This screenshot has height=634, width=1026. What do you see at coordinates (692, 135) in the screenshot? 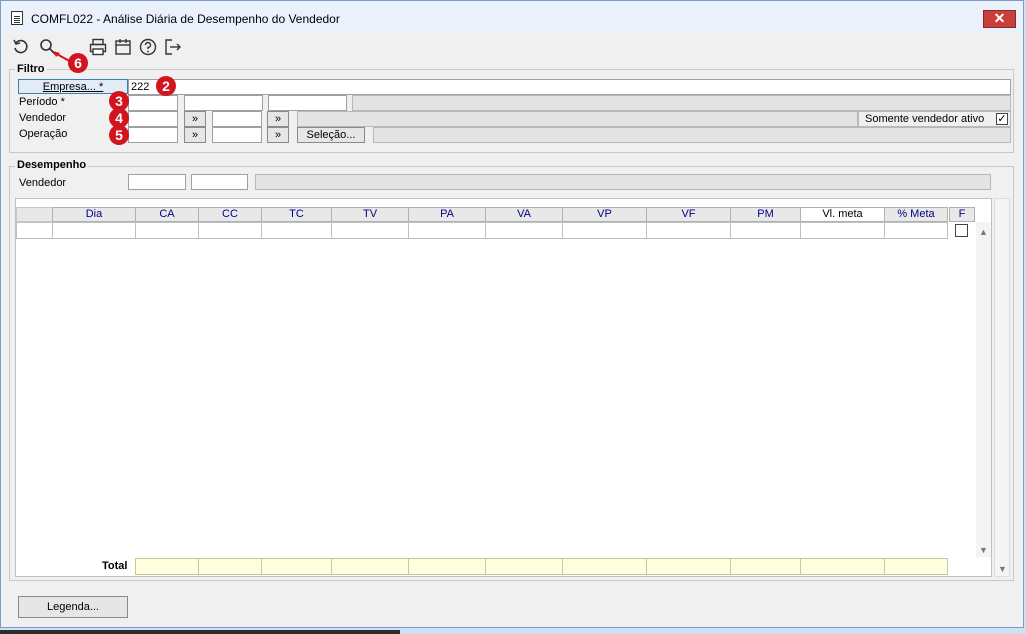
I see `operacao-description` at bounding box center [692, 135].